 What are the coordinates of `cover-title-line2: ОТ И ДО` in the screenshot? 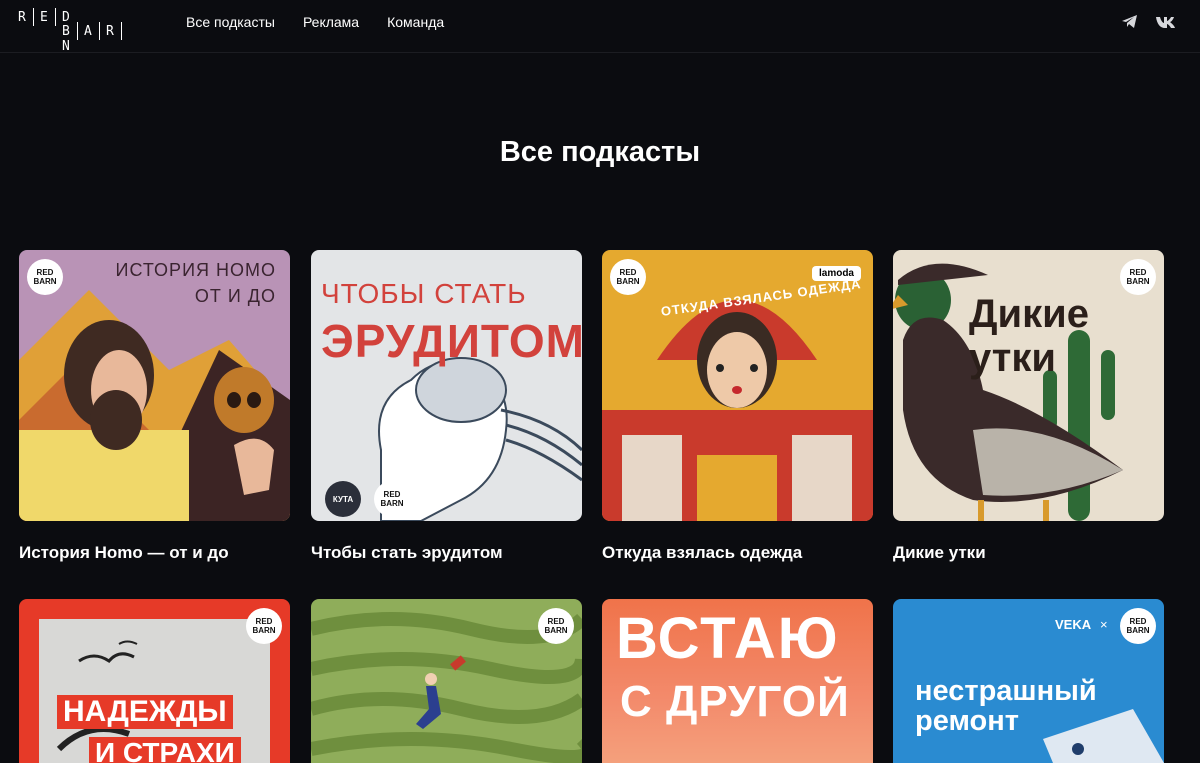 It's located at (235, 296).